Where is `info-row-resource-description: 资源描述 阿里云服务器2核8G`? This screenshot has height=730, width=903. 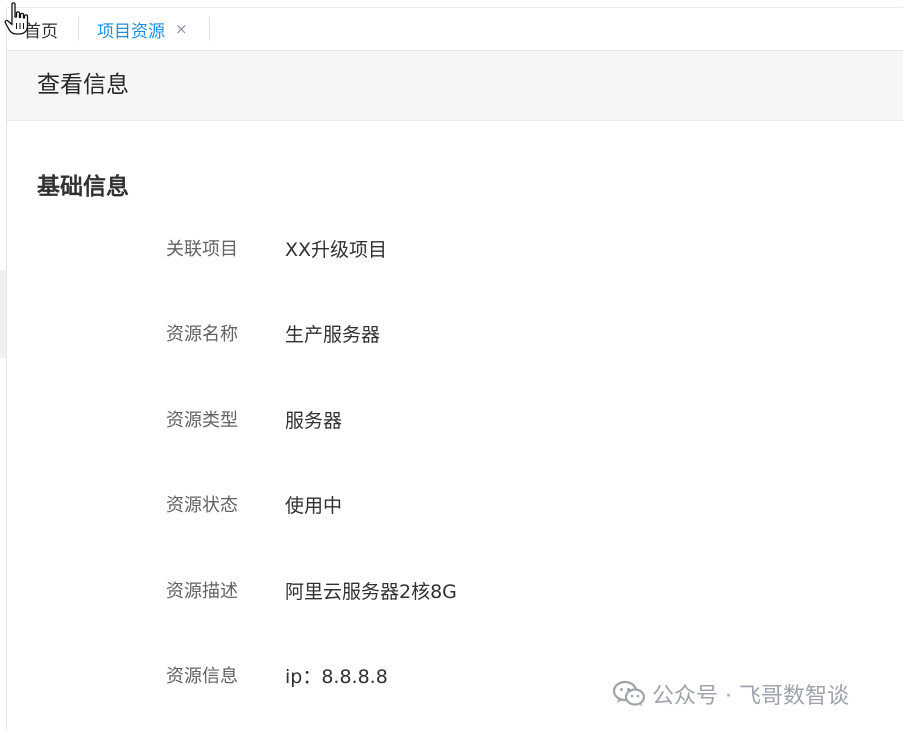 info-row-resource-description: 资源描述 阿里云服务器2核8G is located at coordinates (451, 592).